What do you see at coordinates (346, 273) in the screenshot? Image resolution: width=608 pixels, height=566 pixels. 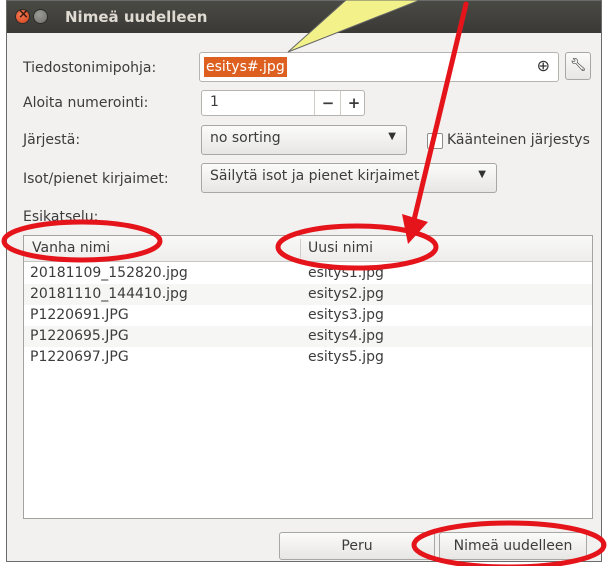 I see `new-name-cell: esitys1.jpg` at bounding box center [346, 273].